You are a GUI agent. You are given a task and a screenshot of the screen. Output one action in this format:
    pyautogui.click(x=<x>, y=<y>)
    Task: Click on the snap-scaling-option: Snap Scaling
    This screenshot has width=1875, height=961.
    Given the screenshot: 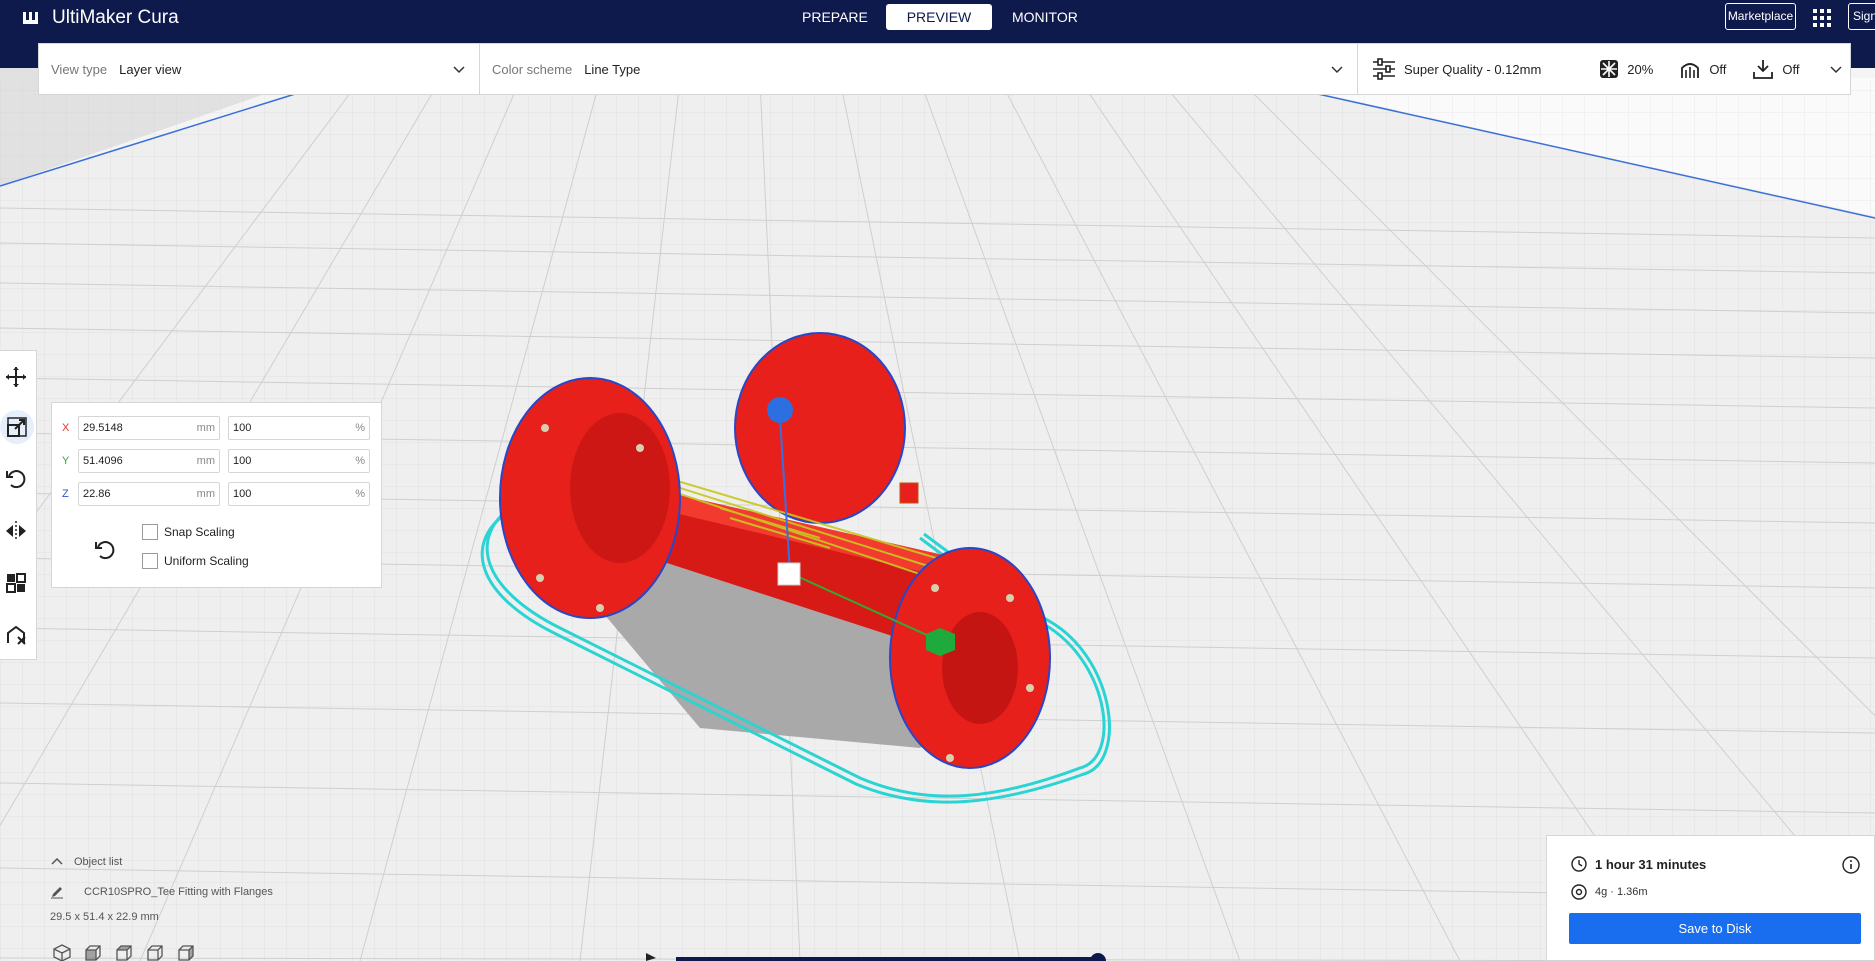 What is the action you would take?
    pyautogui.click(x=188, y=532)
    